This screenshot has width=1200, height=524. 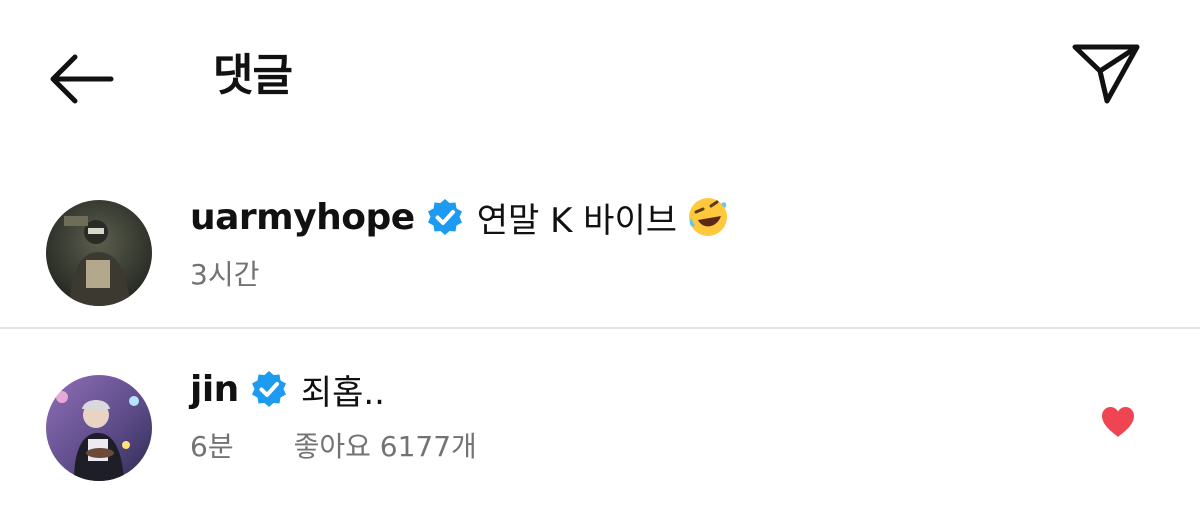 I want to click on rolling-on-the-floor-laughing-emoji, so click(x=708, y=217).